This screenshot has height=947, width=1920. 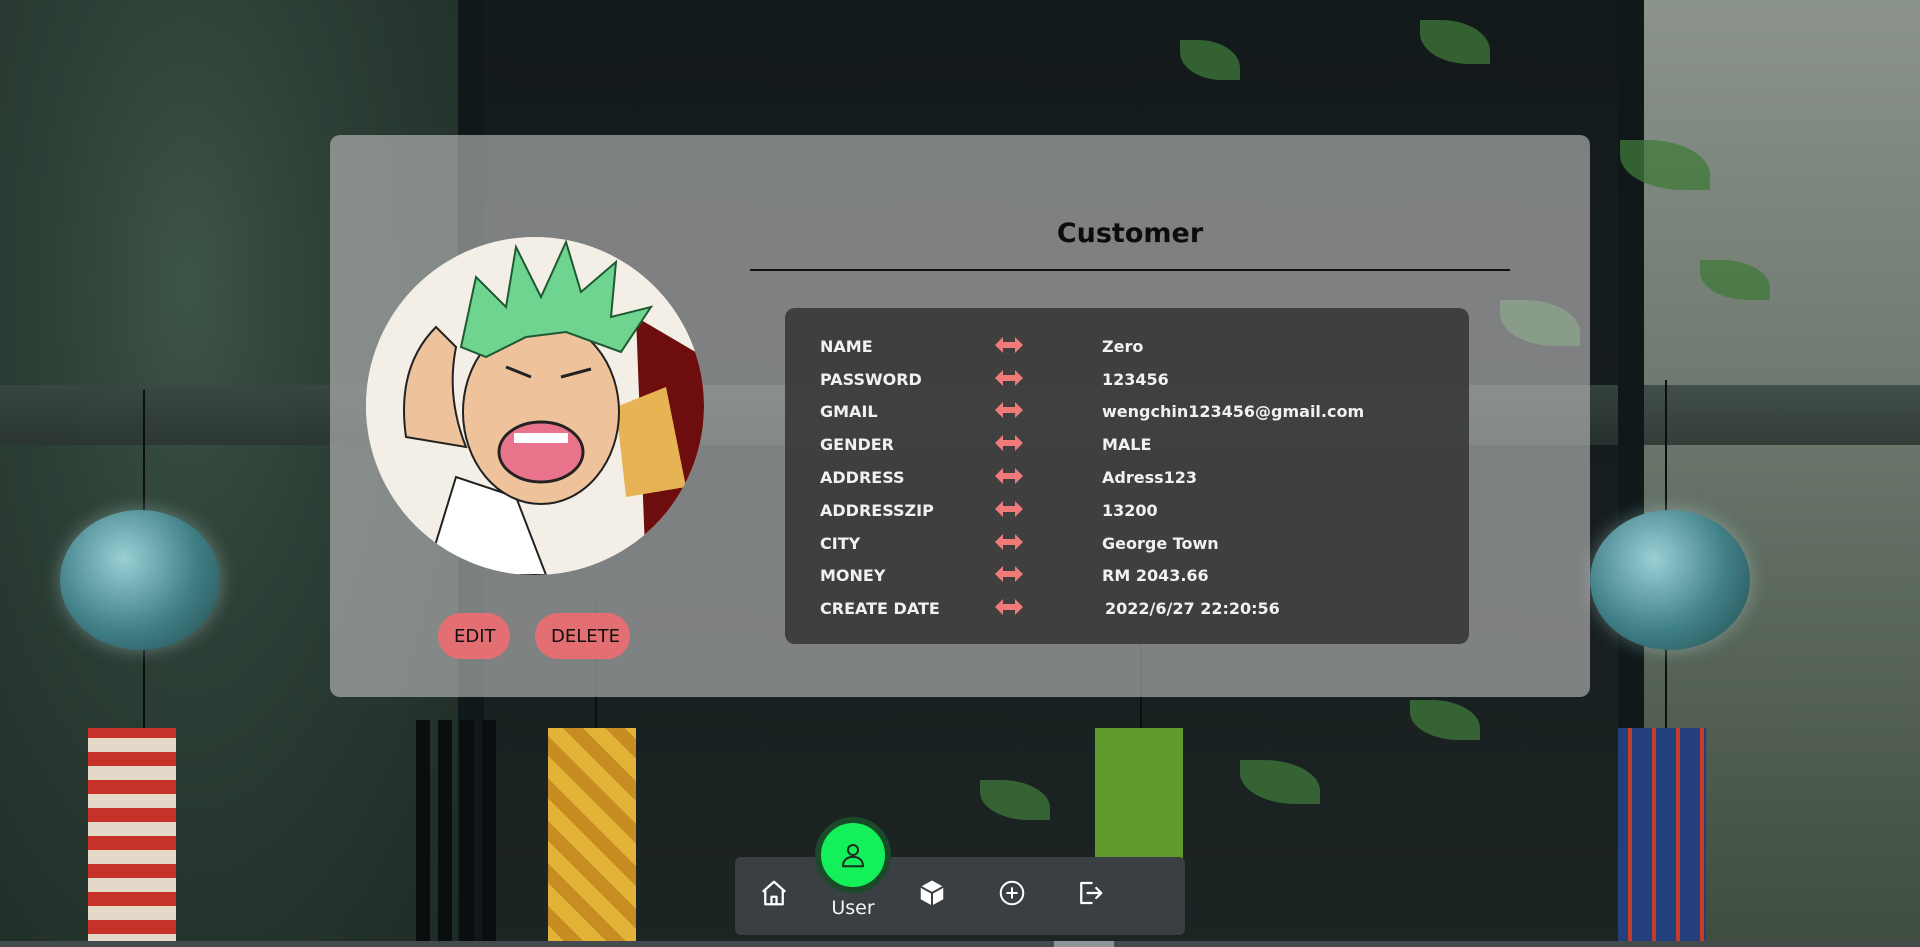 What do you see at coordinates (849, 411) in the screenshot?
I see `field-label: GMAIL` at bounding box center [849, 411].